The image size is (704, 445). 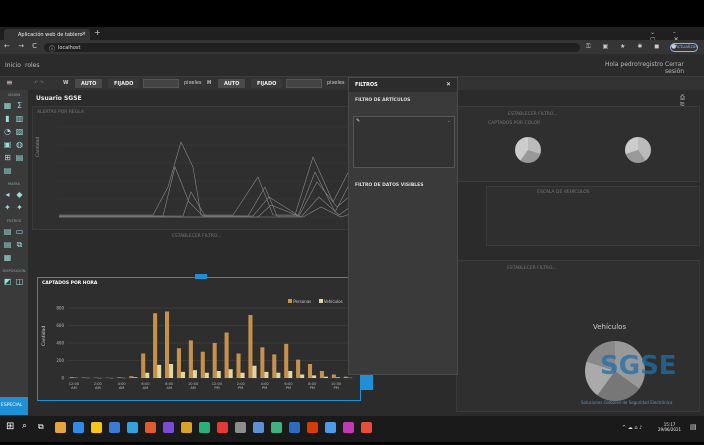 What do you see at coordinates (684, 47) in the screenshot?
I see `update-button: Actualizar` at bounding box center [684, 47].